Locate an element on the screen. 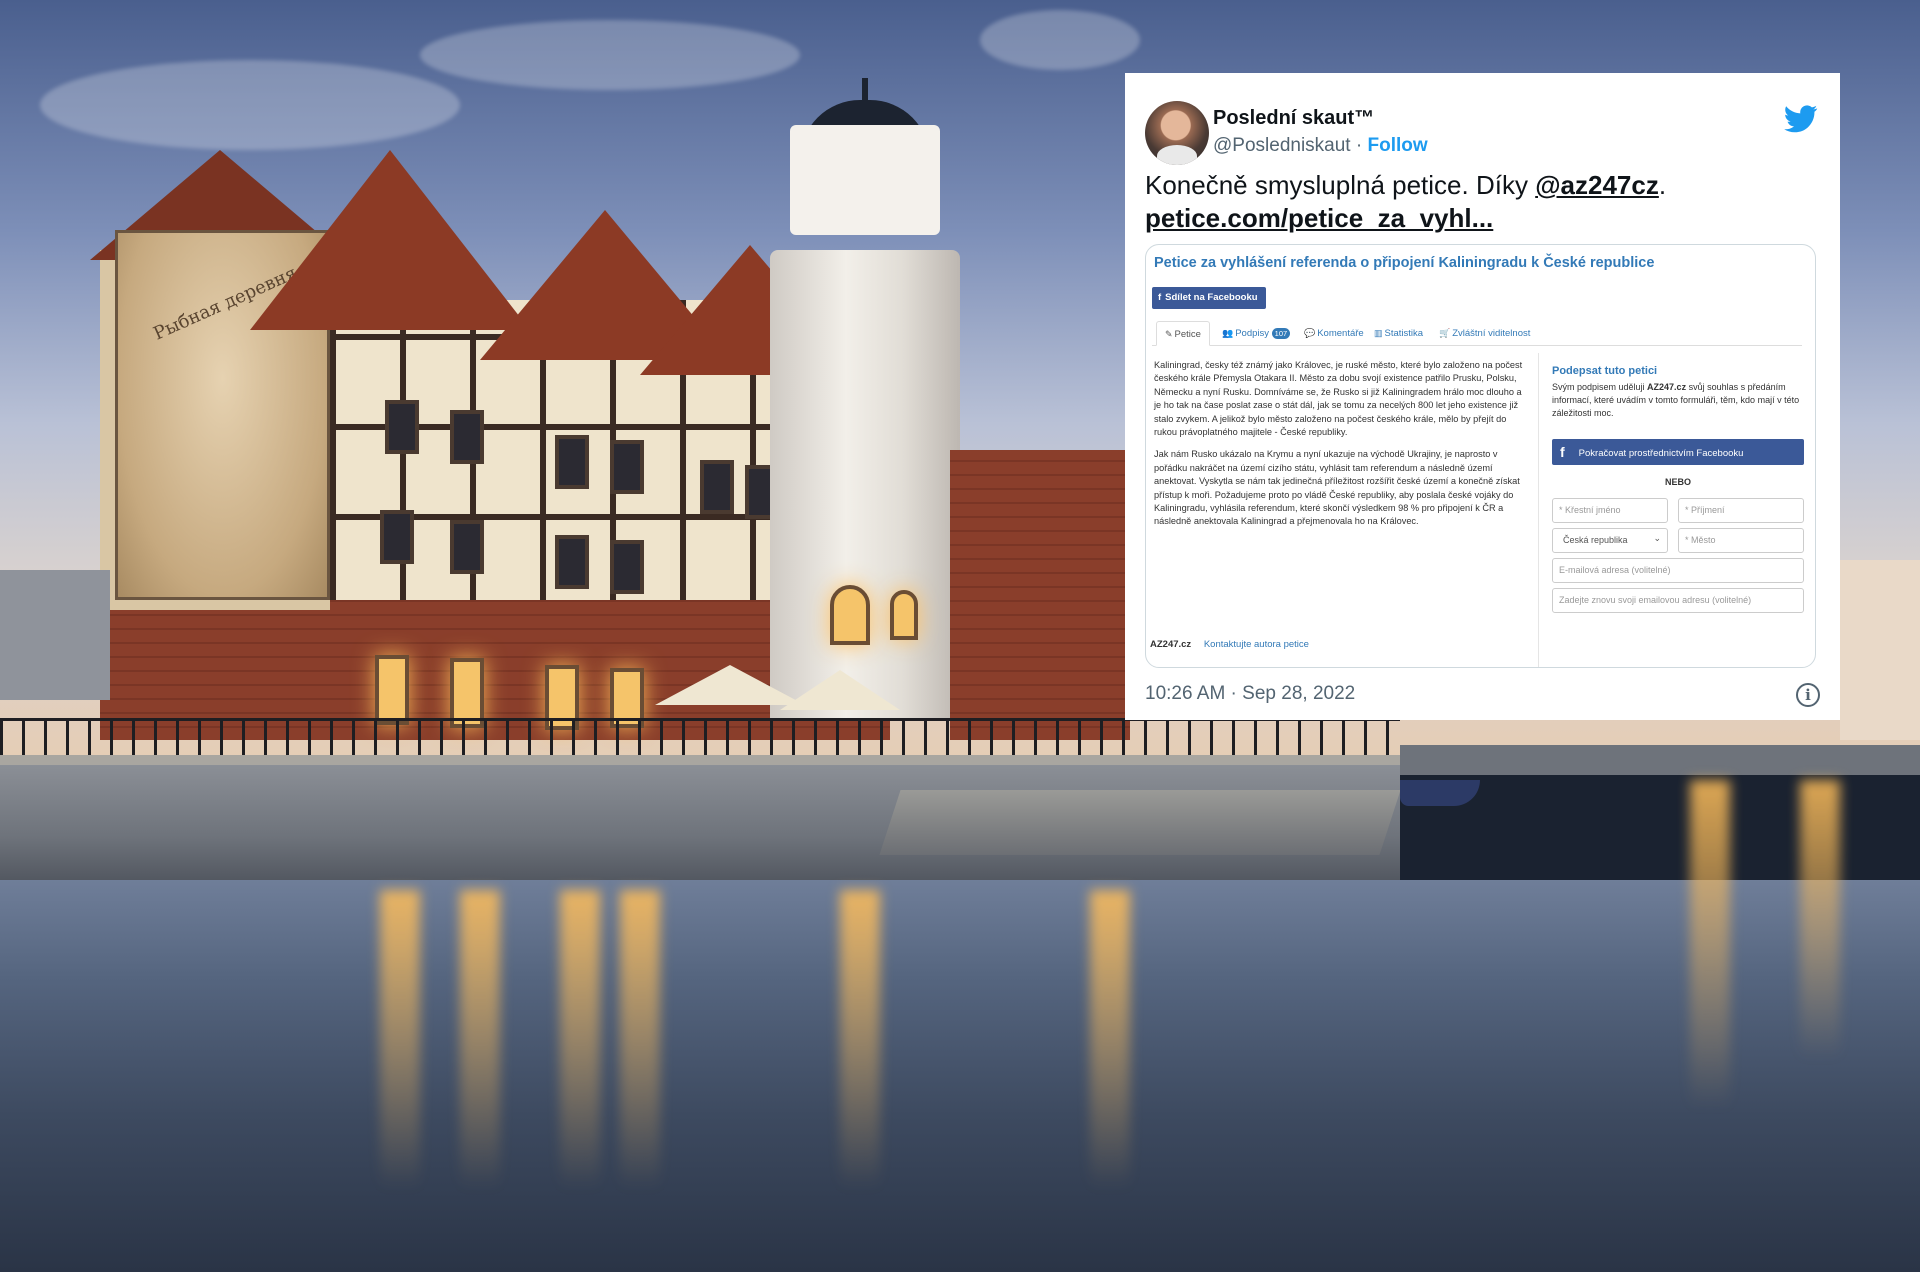 The width and height of the screenshot is (1920, 1272). email-field: E-mailová adresa (volitelné) is located at coordinates (1678, 570).